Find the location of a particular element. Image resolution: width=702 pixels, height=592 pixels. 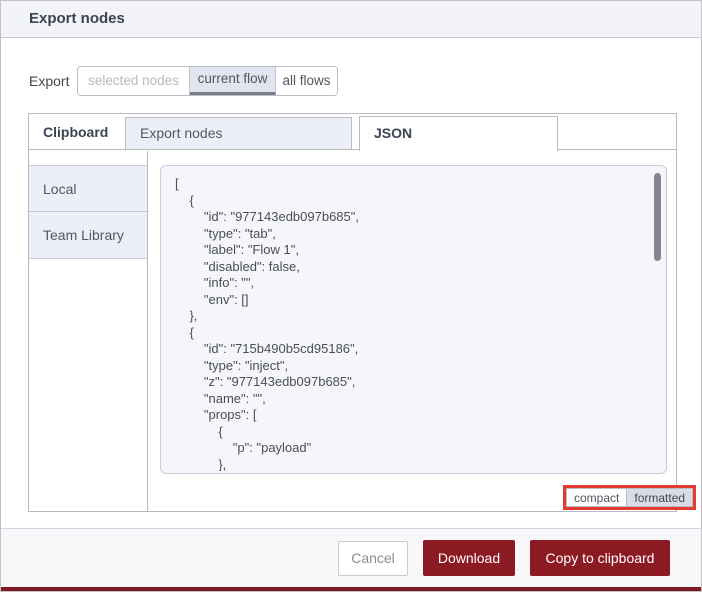

export-scope-segmented-control: selected nodes current flow all flows is located at coordinates (207, 81).